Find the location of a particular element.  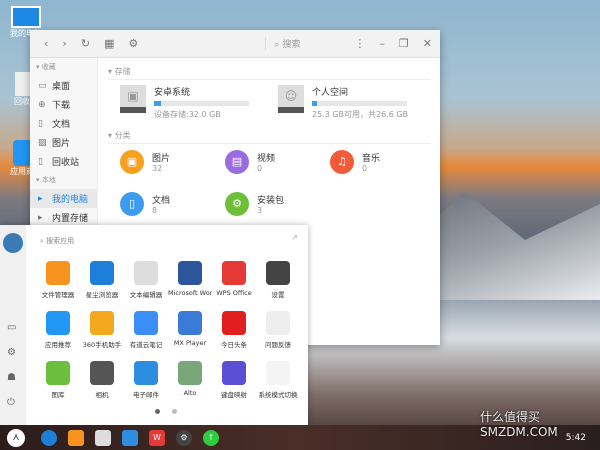

sidebar-item-desktop: ▭ 桌面 is located at coordinates (63, 85).